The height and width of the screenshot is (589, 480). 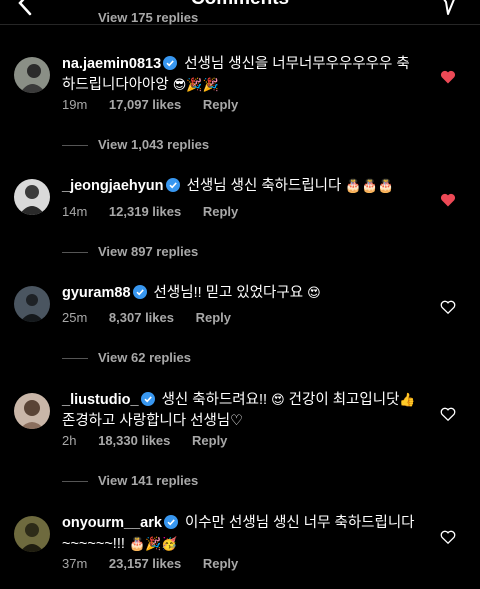 What do you see at coordinates (134, 440) in the screenshot?
I see `likes-count: 18,330 likes` at bounding box center [134, 440].